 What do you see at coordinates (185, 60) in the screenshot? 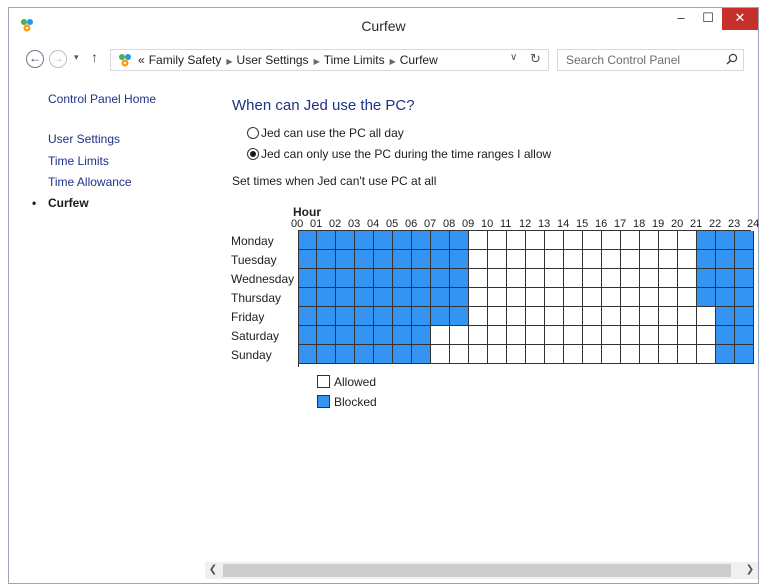
I see `breadcrumb-family-safety: Family Safety` at bounding box center [185, 60].